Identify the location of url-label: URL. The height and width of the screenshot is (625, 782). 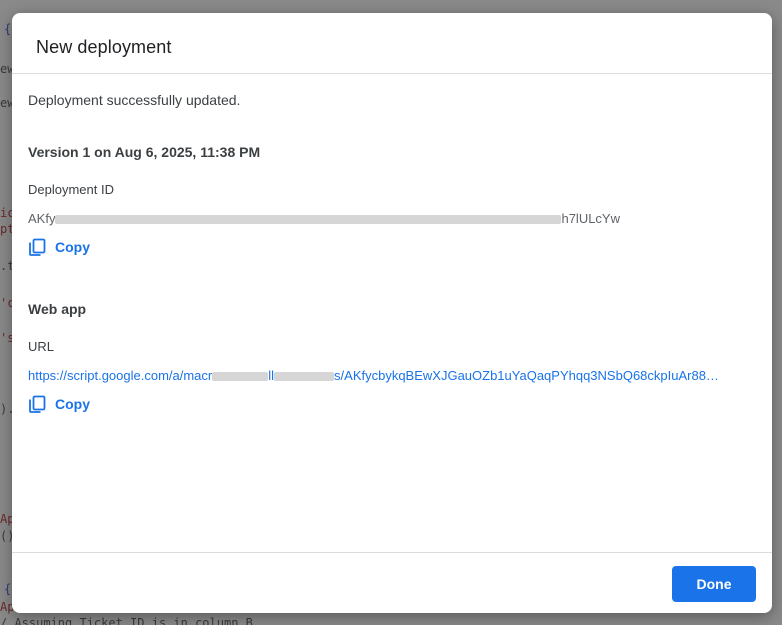
(41, 346).